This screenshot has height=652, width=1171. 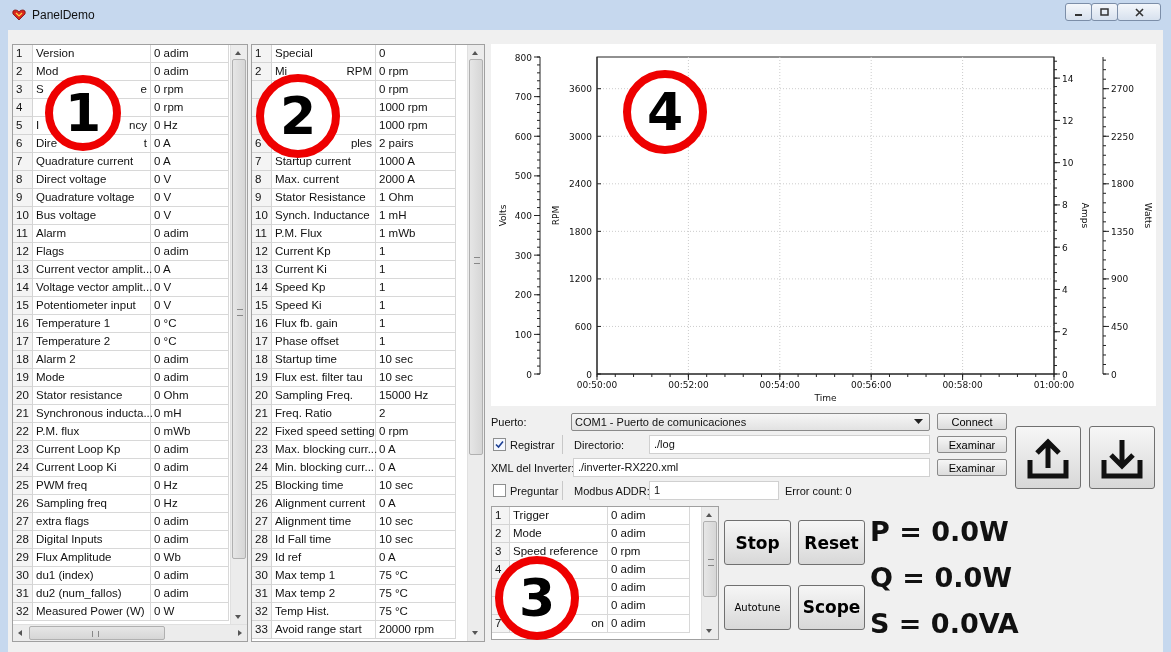 I want to click on minimize-button, so click(x=1078, y=12).